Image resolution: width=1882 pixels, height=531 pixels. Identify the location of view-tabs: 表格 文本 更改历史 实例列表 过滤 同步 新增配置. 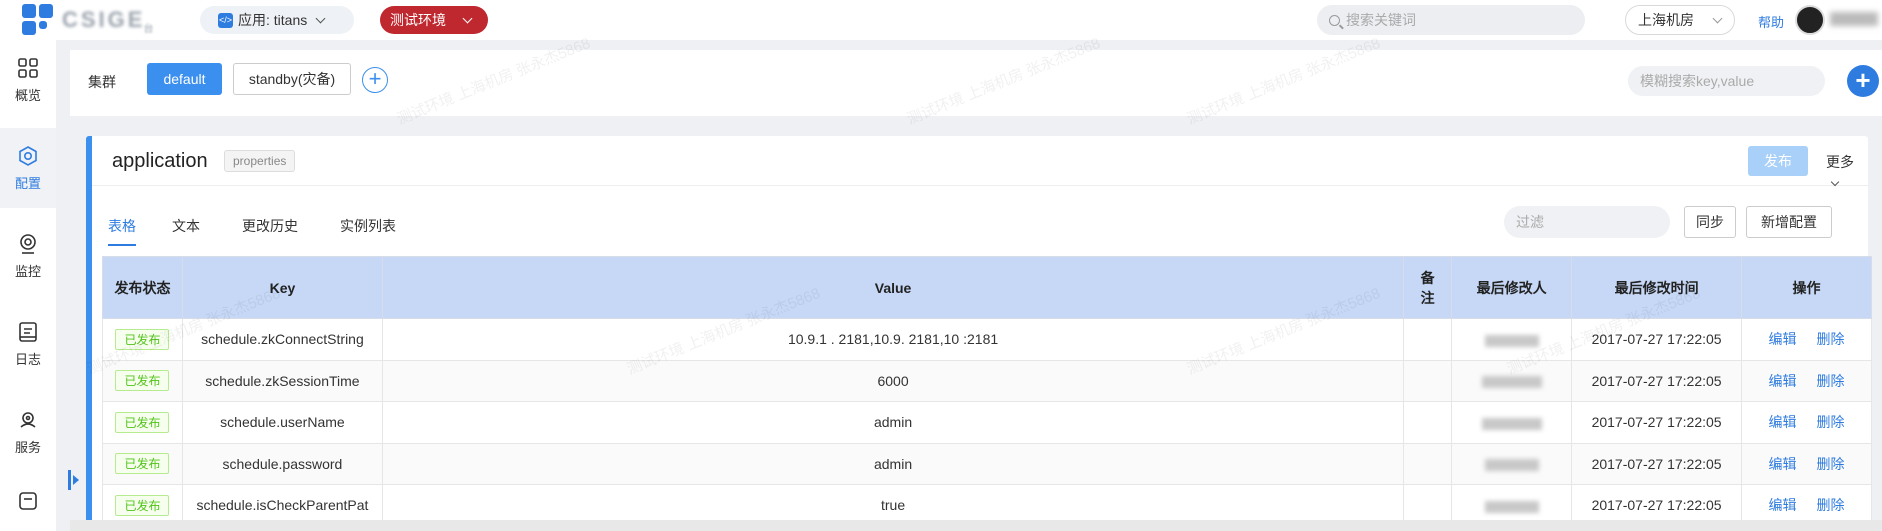
(980, 226).